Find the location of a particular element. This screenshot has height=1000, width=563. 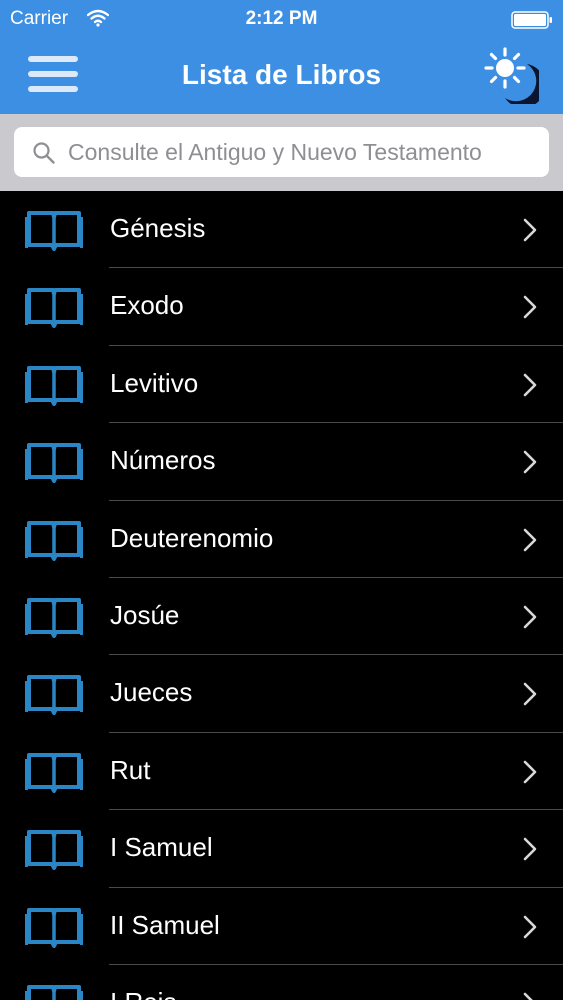

book-list-item: Exodo is located at coordinates (281, 307).